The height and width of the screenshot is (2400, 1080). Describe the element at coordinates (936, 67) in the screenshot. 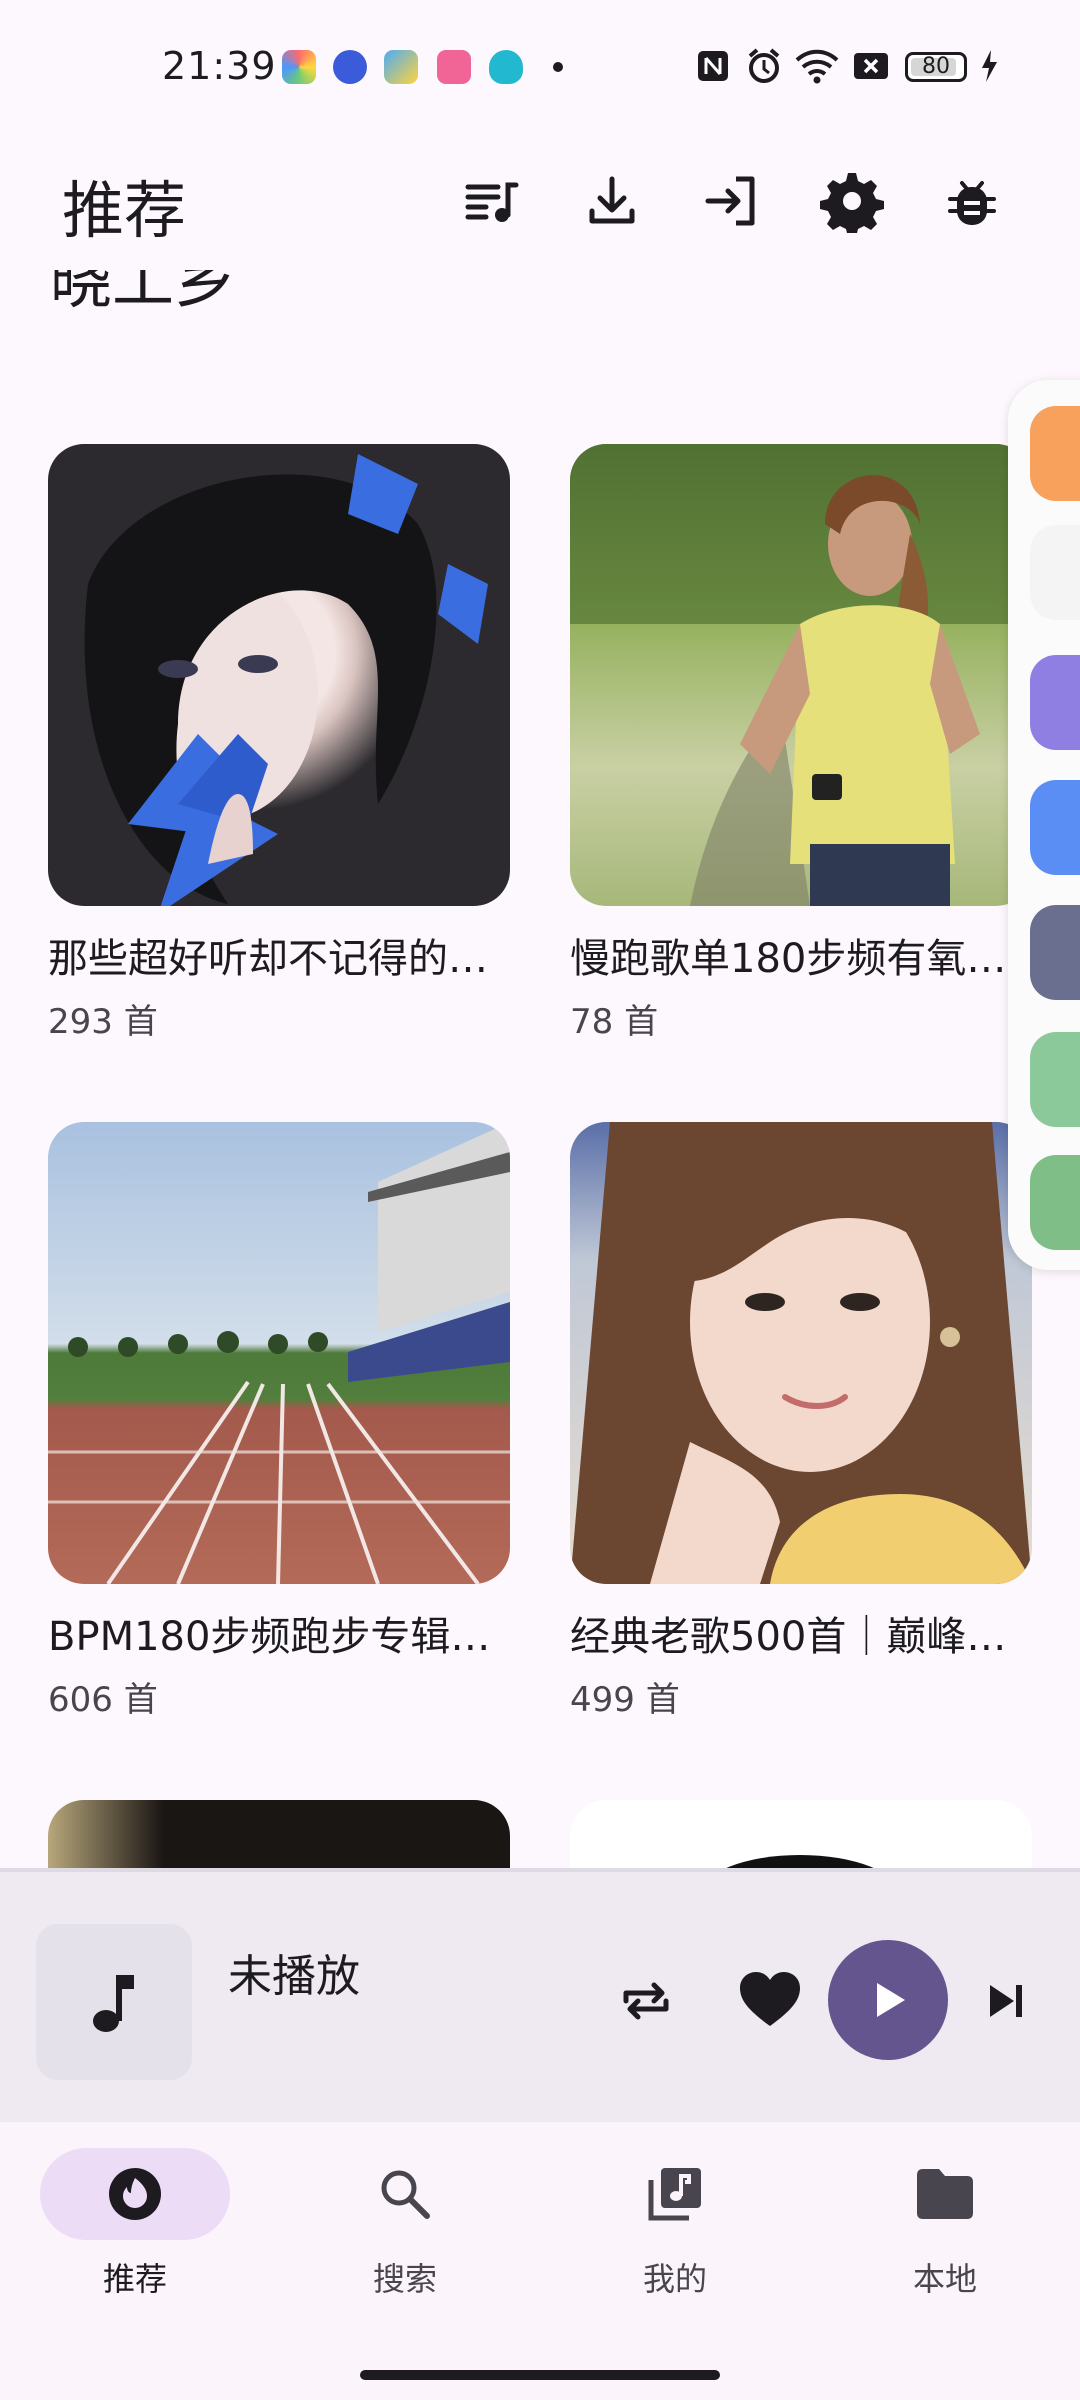

I see `battery-indicator: 80` at that location.